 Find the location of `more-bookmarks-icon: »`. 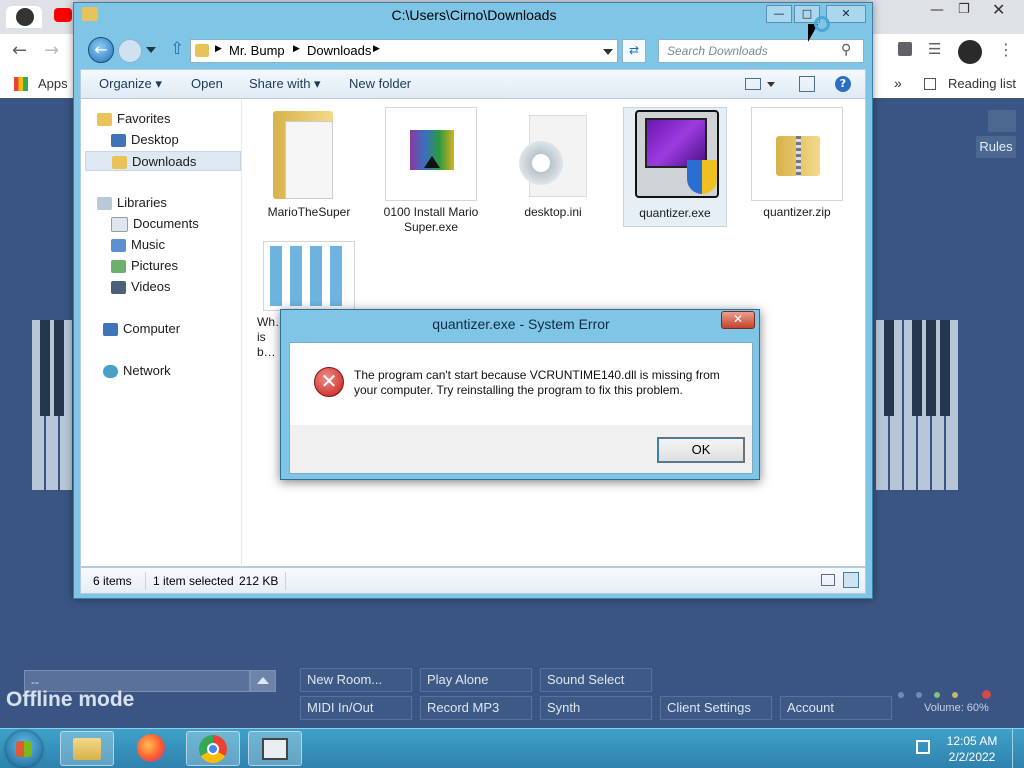

more-bookmarks-icon: » is located at coordinates (898, 83).